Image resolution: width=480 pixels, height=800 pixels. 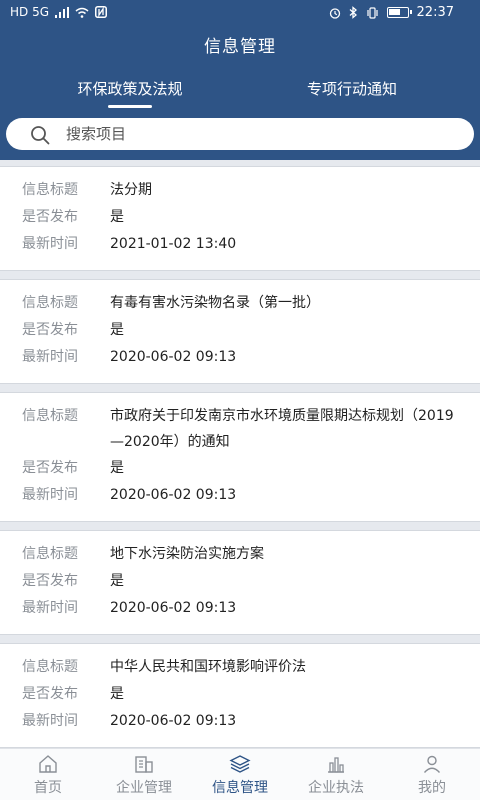 What do you see at coordinates (48, 774) in the screenshot?
I see `nav-home: 首页` at bounding box center [48, 774].